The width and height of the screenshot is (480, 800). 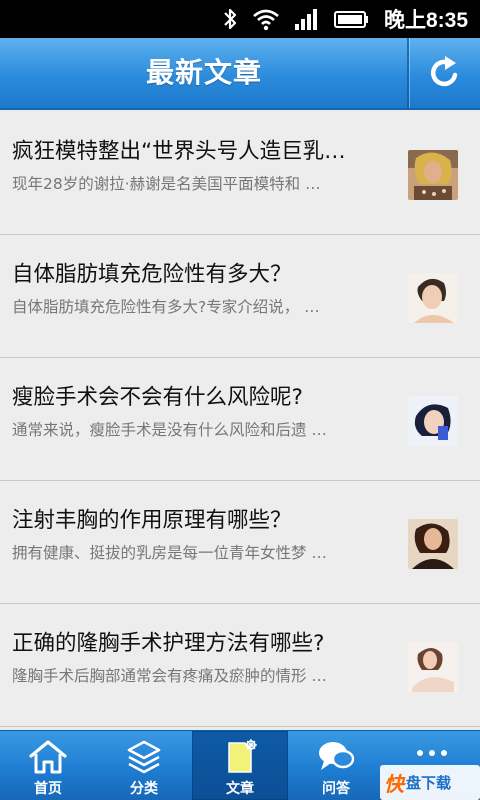 What do you see at coordinates (240, 789) in the screenshot?
I see `tab-label: 文章` at bounding box center [240, 789].